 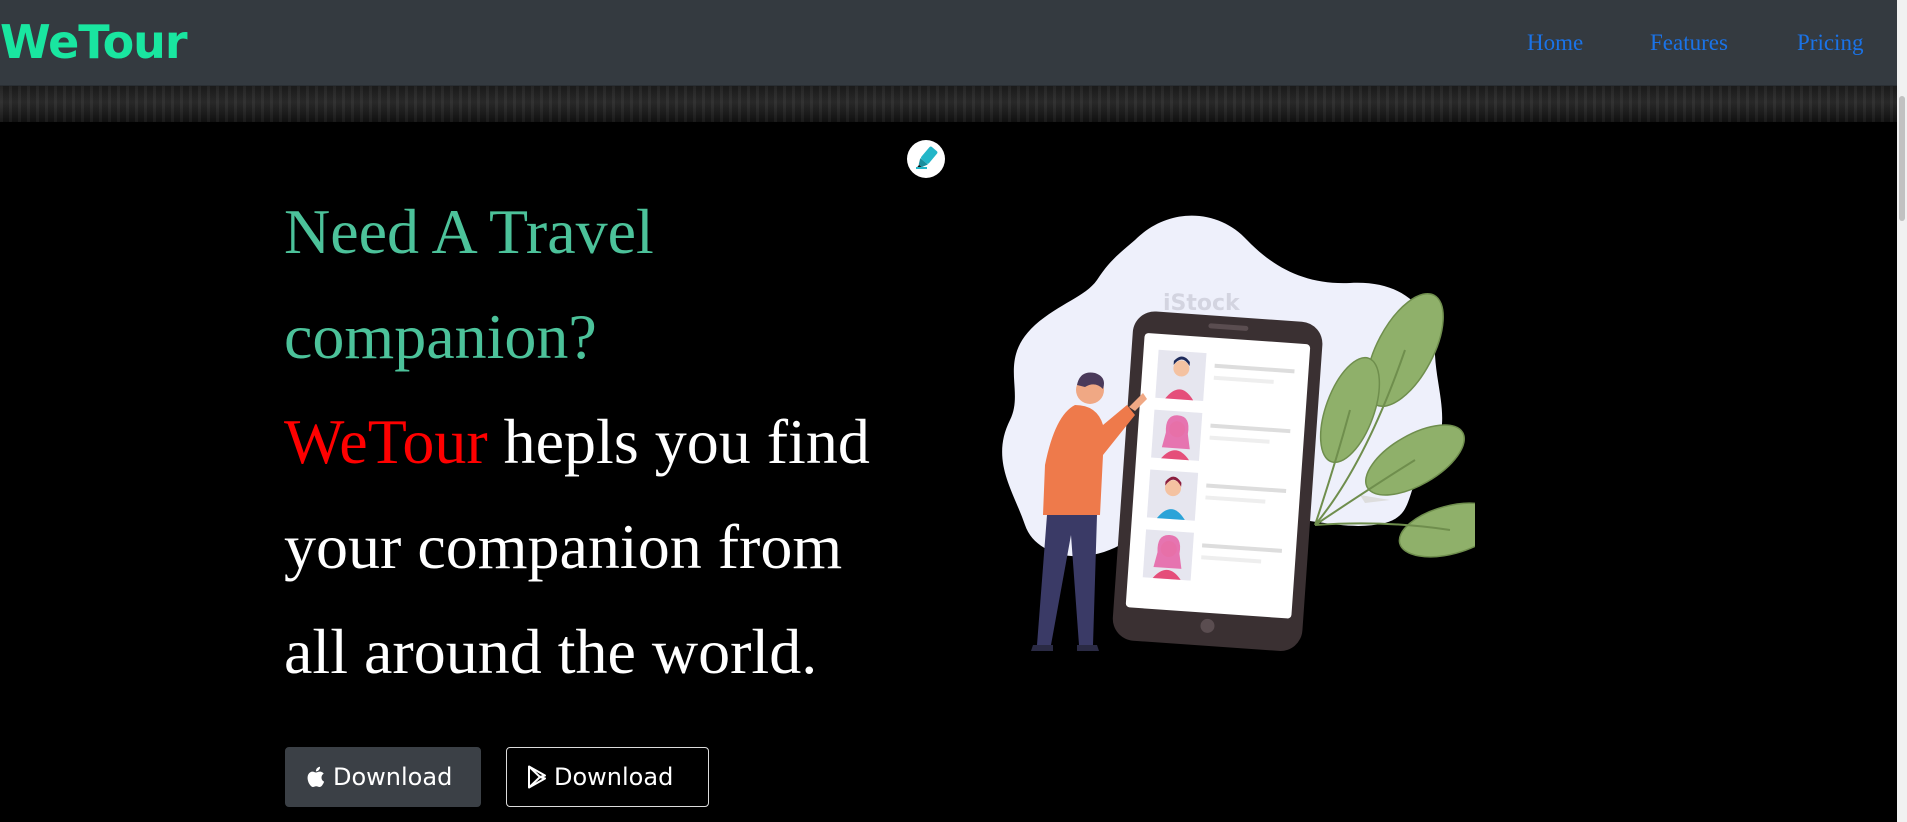 What do you see at coordinates (948, 104) in the screenshot?
I see `header-texture-band` at bounding box center [948, 104].